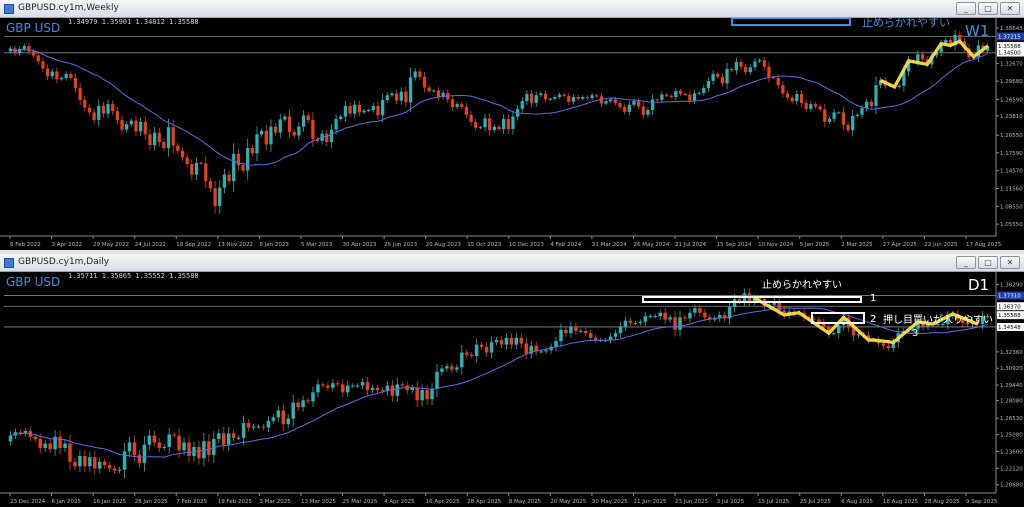 This screenshot has width=1024, height=507. Describe the element at coordinates (938, 319) in the screenshot. I see `support-annotation: 押し目買いが入りやすい` at that location.